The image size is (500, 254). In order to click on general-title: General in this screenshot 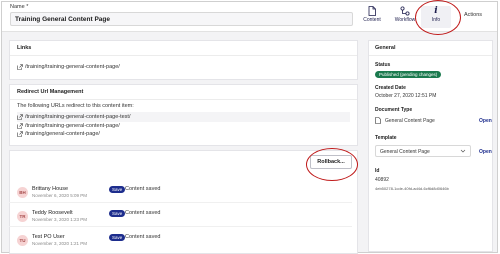, I will do `click(430, 48)`.